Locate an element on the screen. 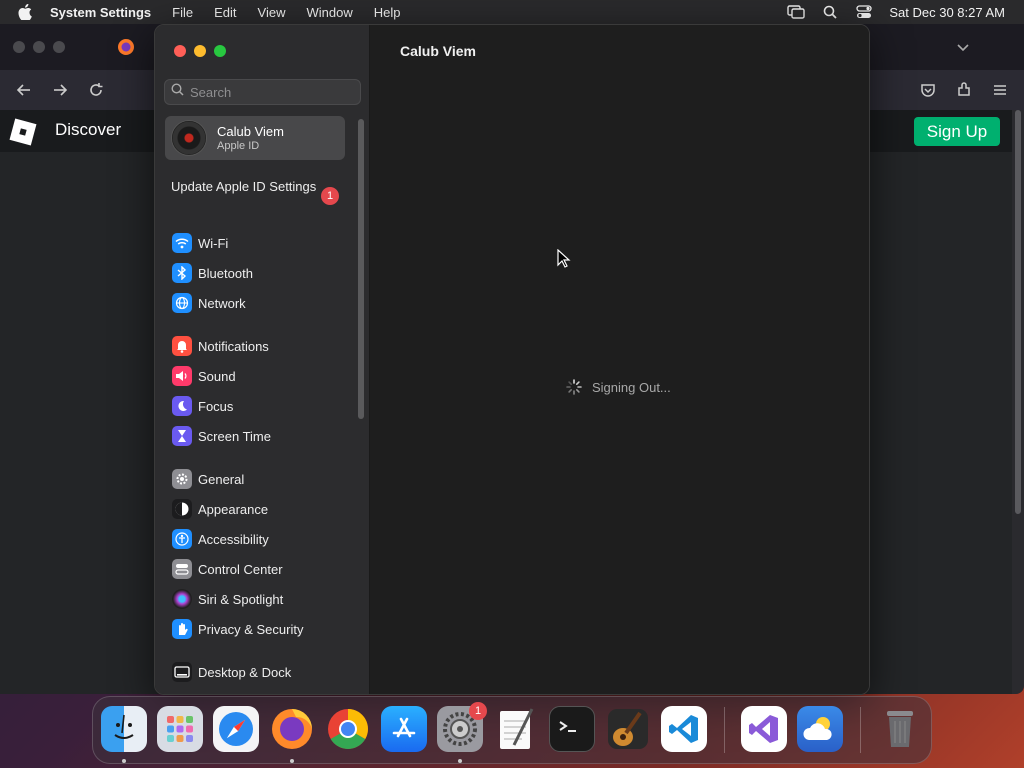 Image resolution: width=1024 pixels, height=768 pixels. menu-view: View is located at coordinates (272, 12).